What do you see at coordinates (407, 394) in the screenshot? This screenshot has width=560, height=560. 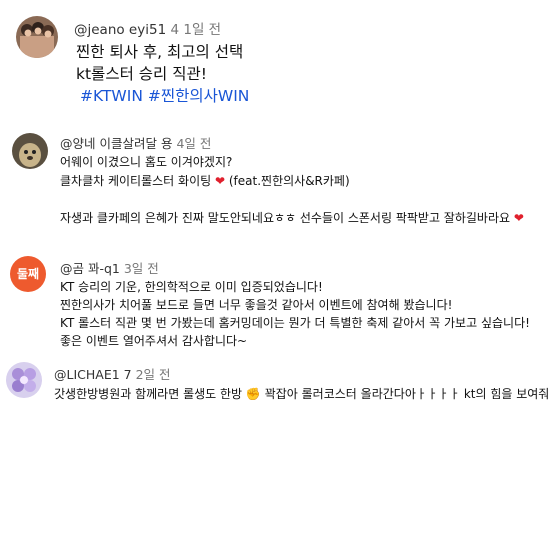 I see `comment-text-fragment: 꽉잡아 롤러코스터 올라간다아ㅏㅏㅏㅏ kt의 힘을 보여줘` at bounding box center [407, 394].